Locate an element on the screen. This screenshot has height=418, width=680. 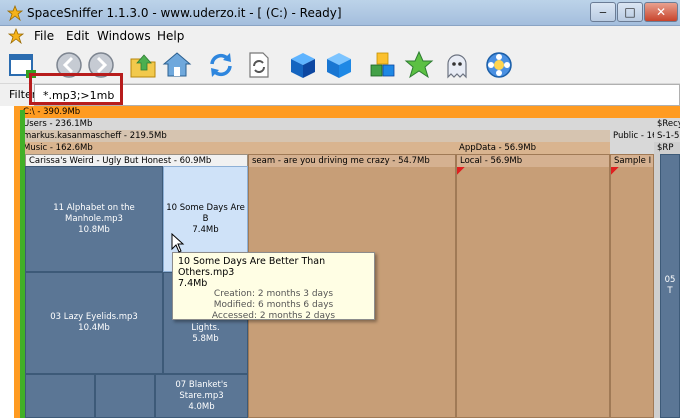
sample-folder-marker is located at coordinates (615, 171).